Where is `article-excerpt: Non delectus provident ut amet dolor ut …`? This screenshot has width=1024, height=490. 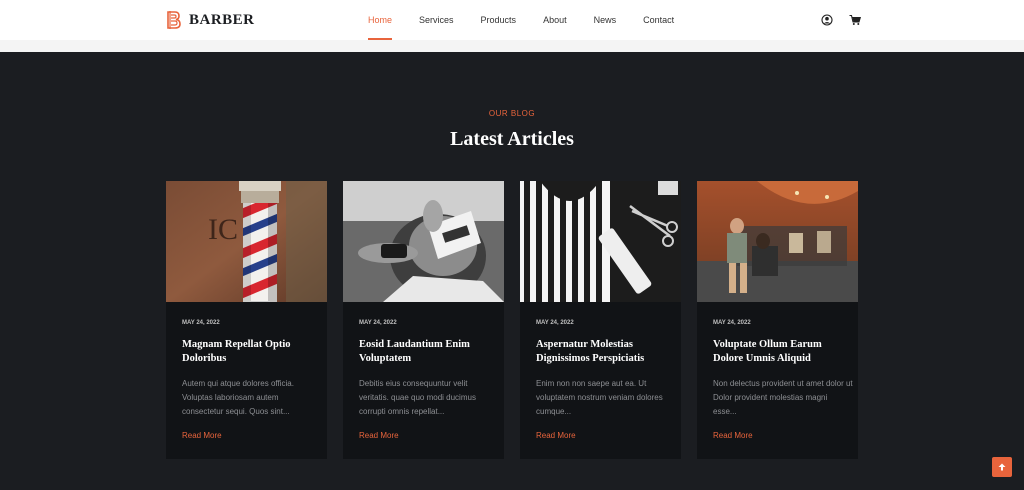 article-excerpt: Non delectus provident ut amet dolor ut … is located at coordinates (783, 397).